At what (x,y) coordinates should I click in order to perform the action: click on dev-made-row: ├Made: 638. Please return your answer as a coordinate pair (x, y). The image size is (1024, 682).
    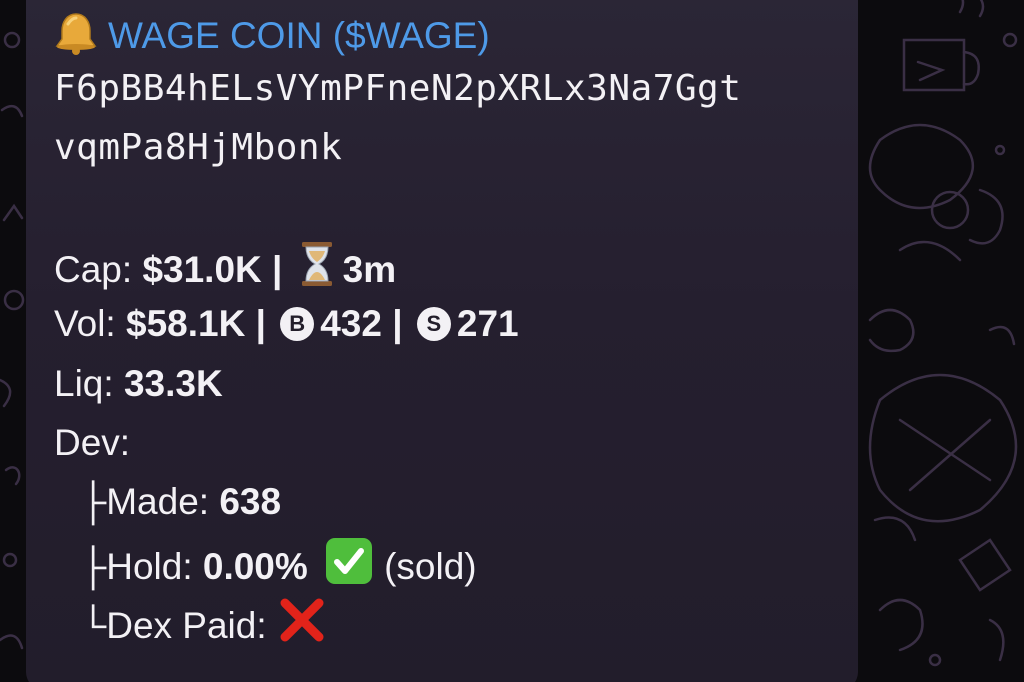
    Looking at the image, I should click on (180, 502).